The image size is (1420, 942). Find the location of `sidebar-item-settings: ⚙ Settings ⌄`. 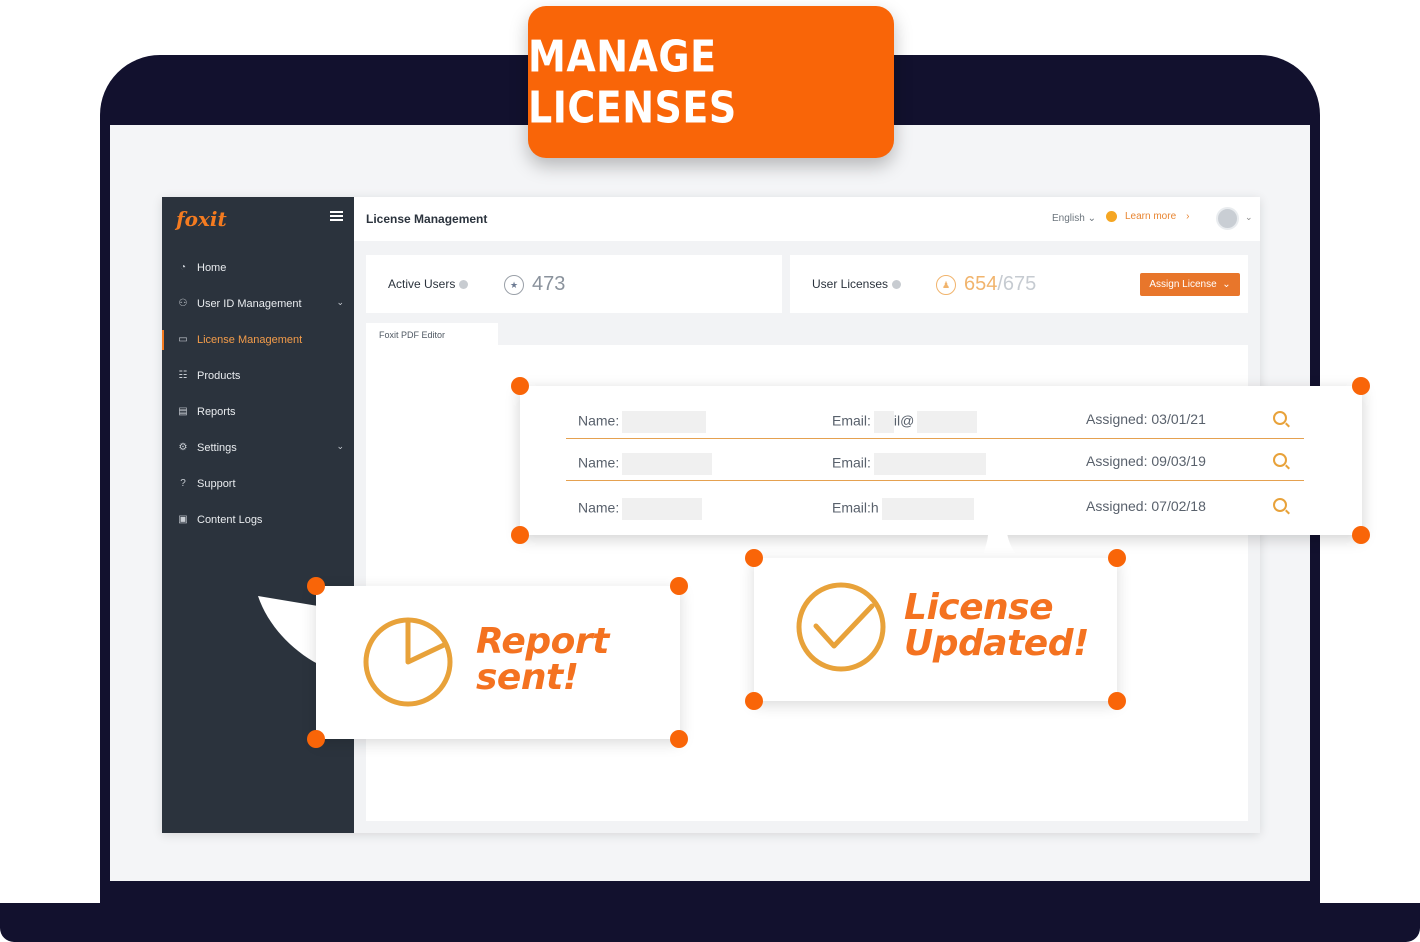

sidebar-item-settings: ⚙ Settings ⌄ is located at coordinates (258, 448).